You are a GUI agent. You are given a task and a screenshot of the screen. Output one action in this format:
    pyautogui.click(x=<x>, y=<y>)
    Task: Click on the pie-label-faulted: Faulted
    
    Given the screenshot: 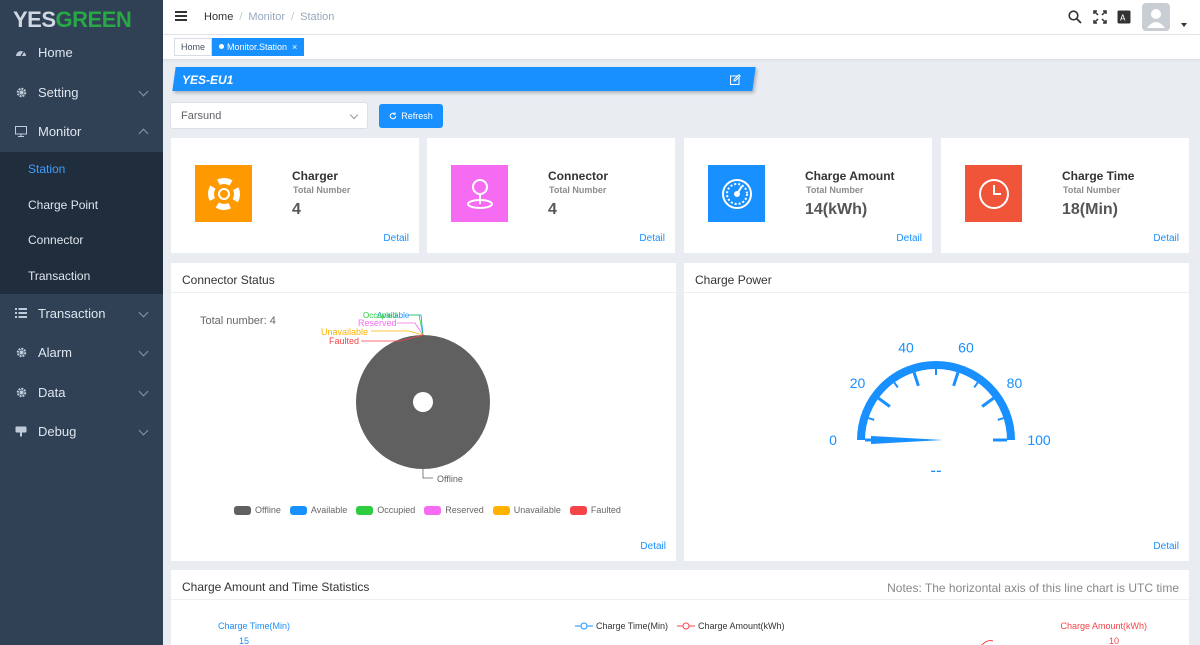 What is the action you would take?
    pyautogui.click(x=344, y=341)
    